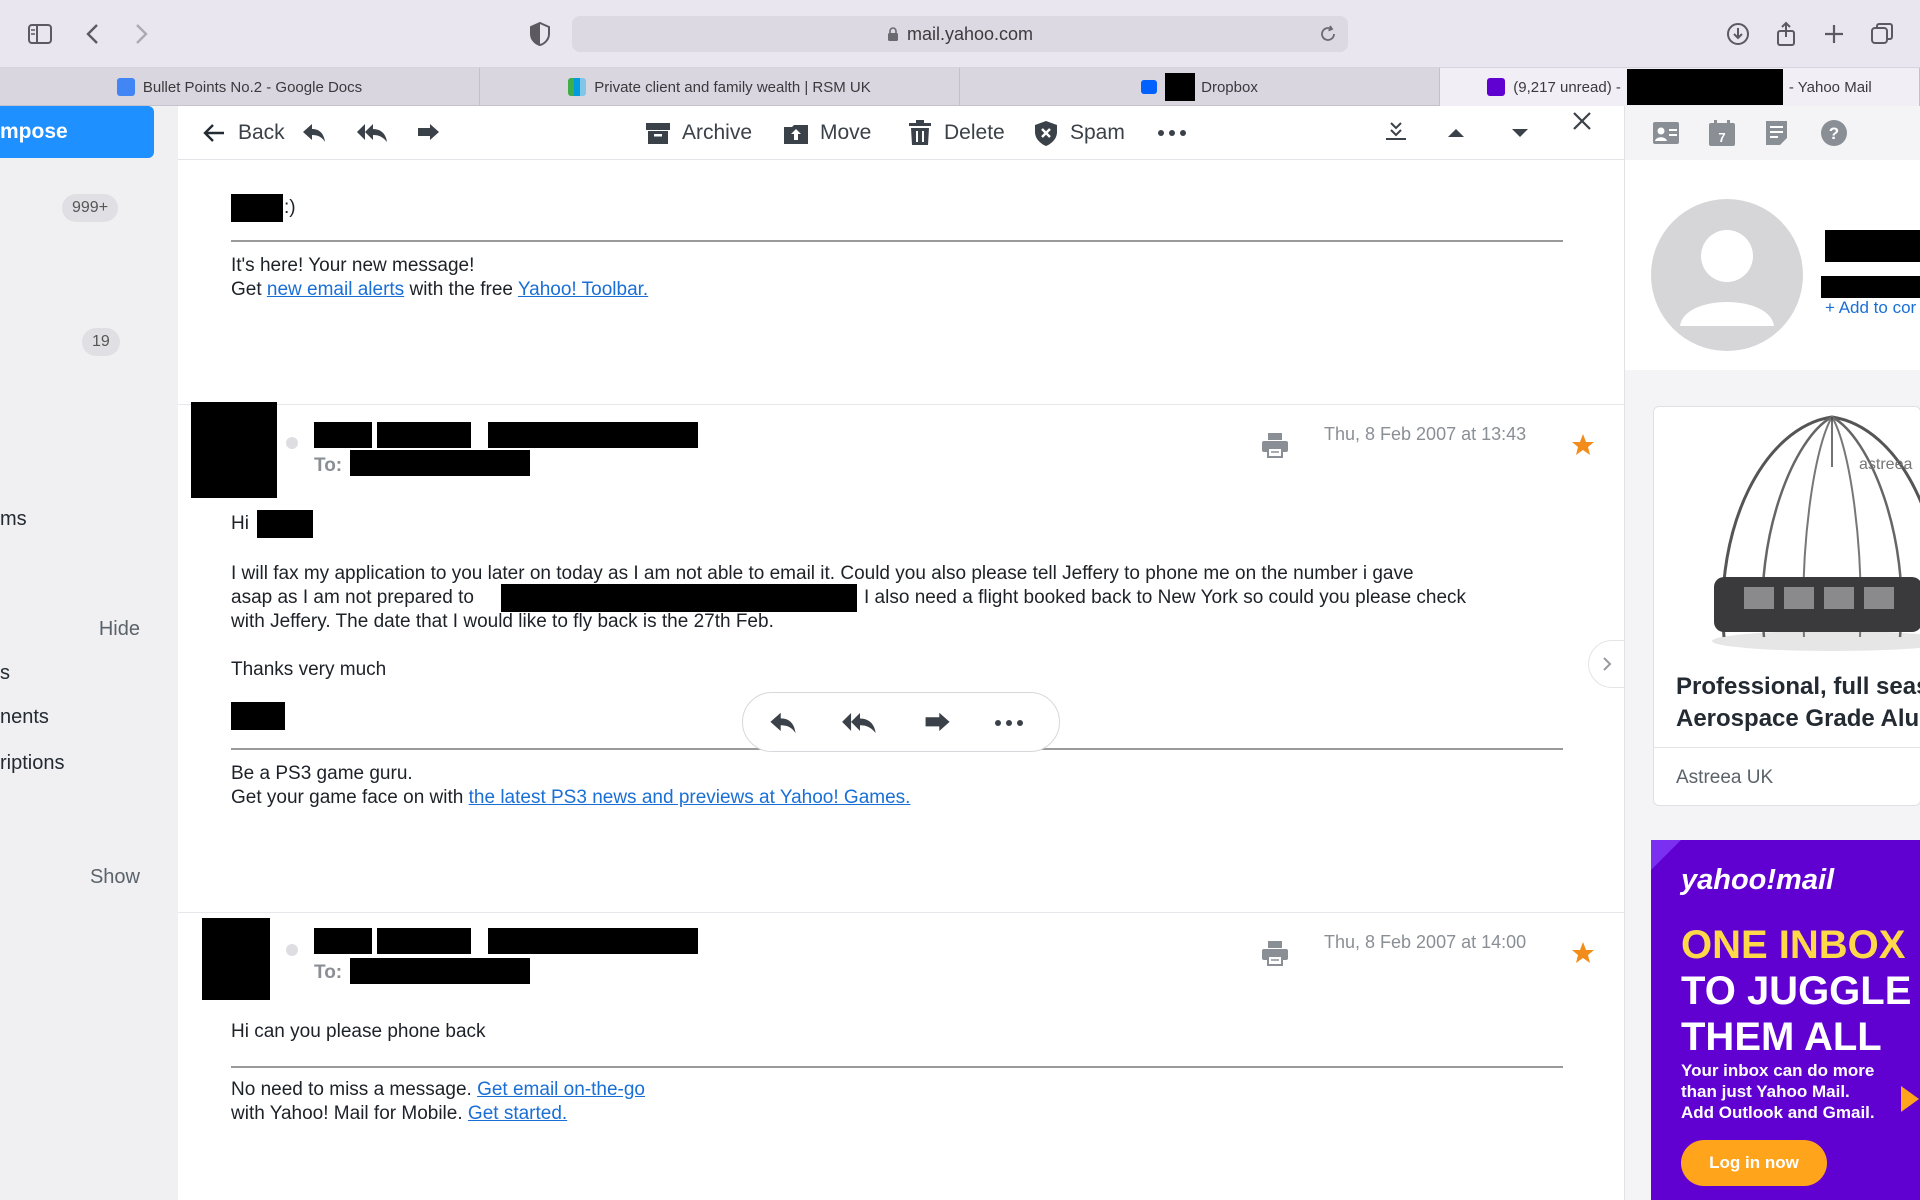 The height and width of the screenshot is (1200, 1920). I want to click on message-footer-line: It's here! Your new message!, so click(353, 265).